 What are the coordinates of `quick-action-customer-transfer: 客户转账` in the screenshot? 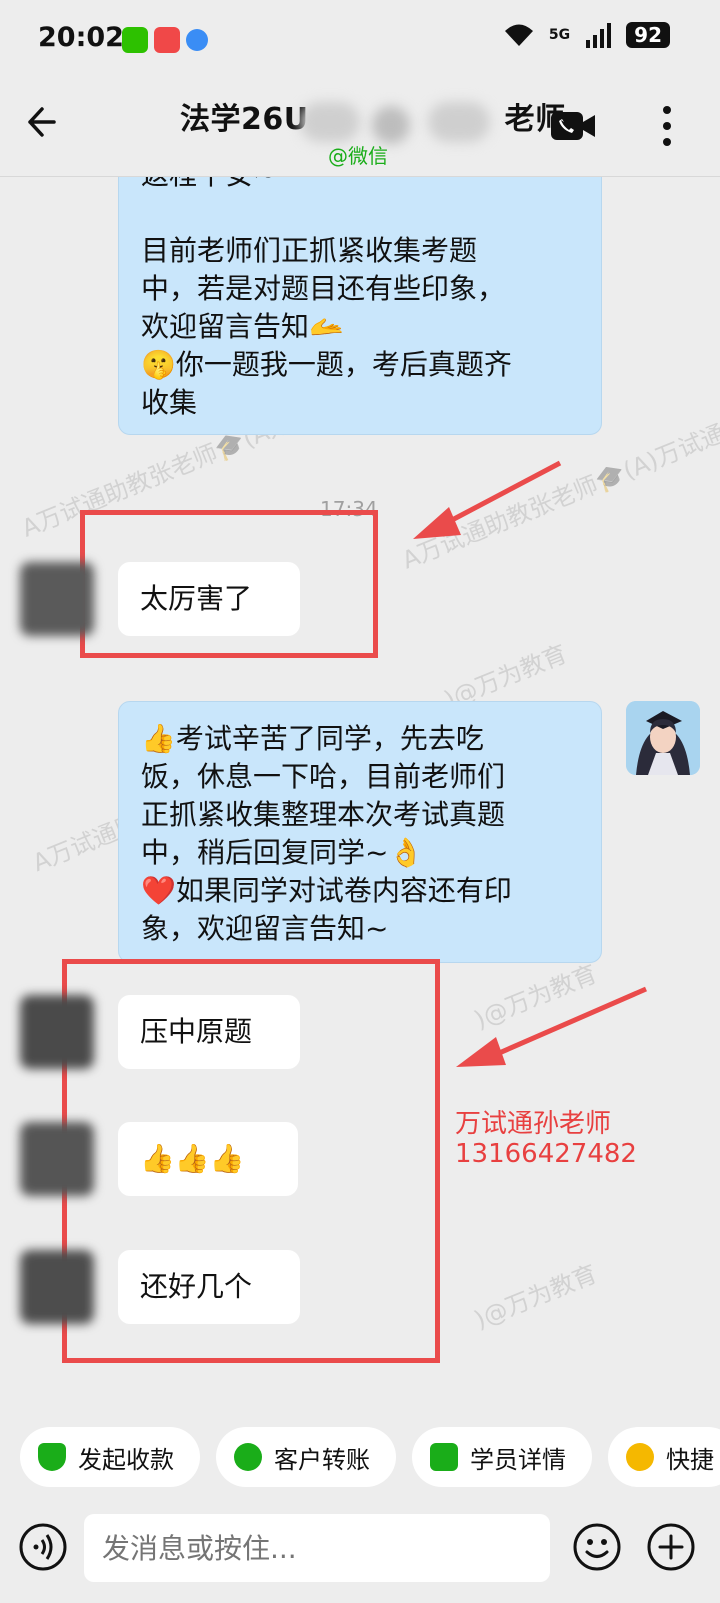 It's located at (306, 1457).